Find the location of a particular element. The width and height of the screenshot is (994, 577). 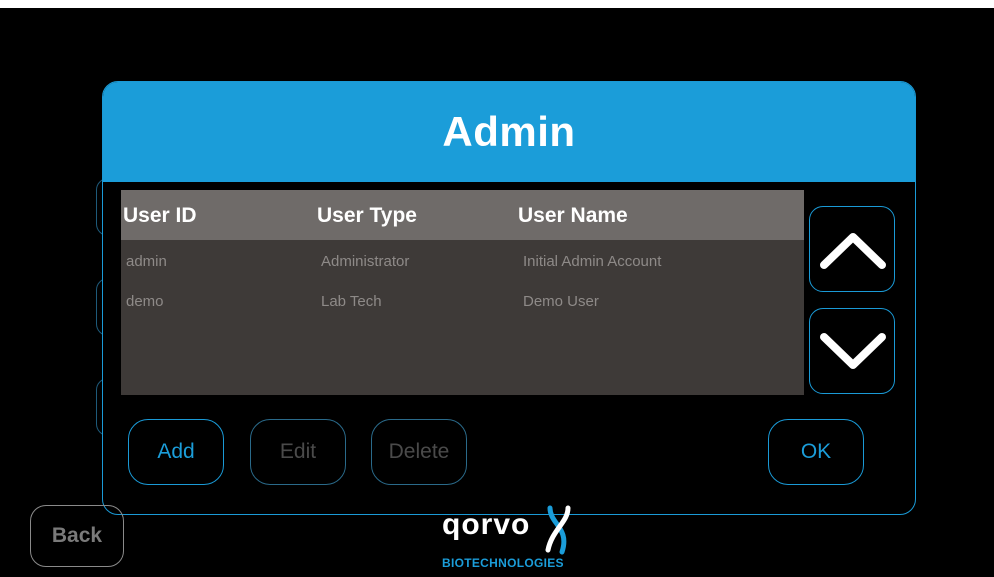

brand-logo: qorvo BIOTECHNOLOGIES is located at coordinates (508, 537).